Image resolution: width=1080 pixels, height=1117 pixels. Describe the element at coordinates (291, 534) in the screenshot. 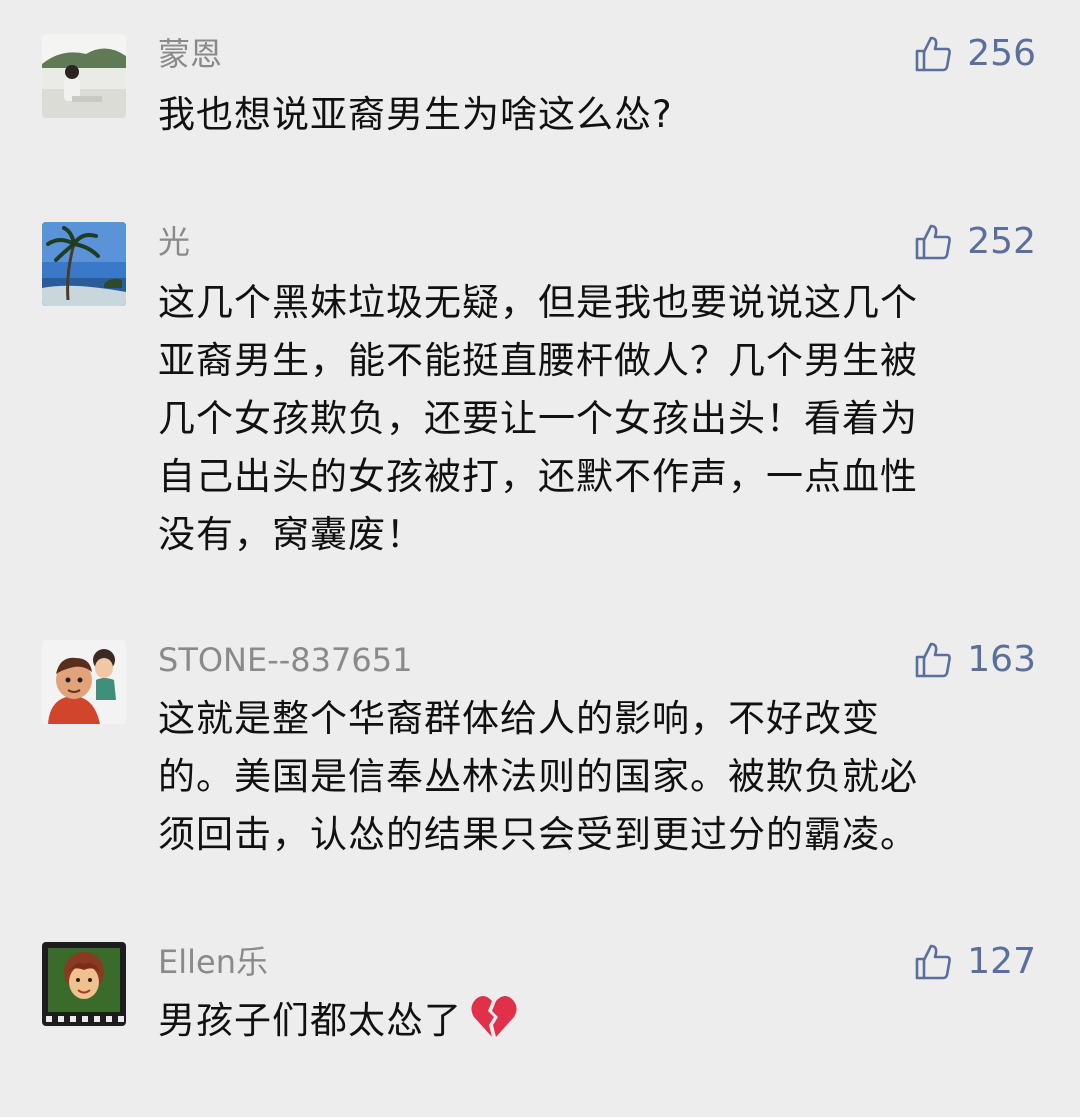

I see `comment-line: 没有，窝囊废！` at that location.